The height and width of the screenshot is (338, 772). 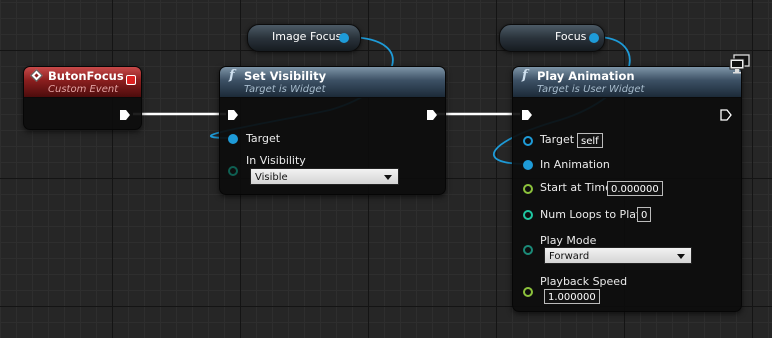 I want to click on event-node-butonfocus: ButonFocus Custom Event, so click(x=82, y=98).